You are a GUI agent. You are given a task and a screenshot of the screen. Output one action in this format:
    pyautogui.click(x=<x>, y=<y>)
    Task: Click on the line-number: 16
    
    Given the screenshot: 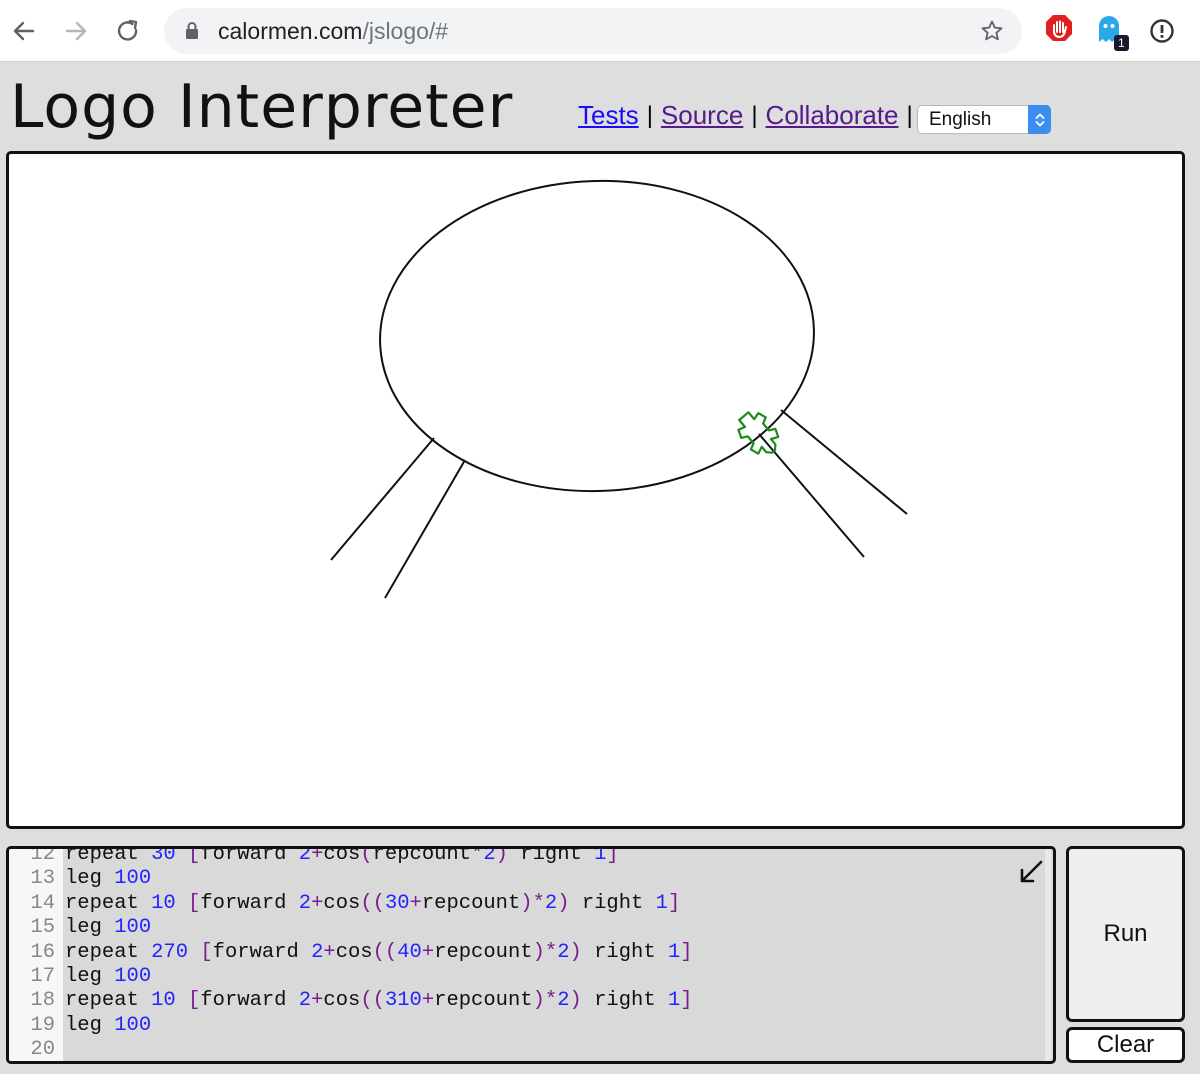 What is the action you would take?
    pyautogui.click(x=42, y=952)
    